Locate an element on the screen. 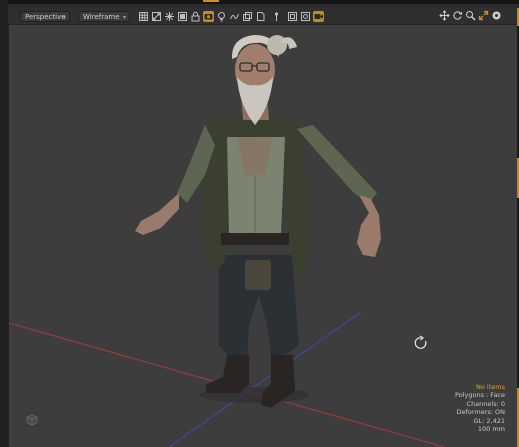 The image size is (519, 447). shading-mode-dropdown: Wireframe ▾ is located at coordinates (104, 16).